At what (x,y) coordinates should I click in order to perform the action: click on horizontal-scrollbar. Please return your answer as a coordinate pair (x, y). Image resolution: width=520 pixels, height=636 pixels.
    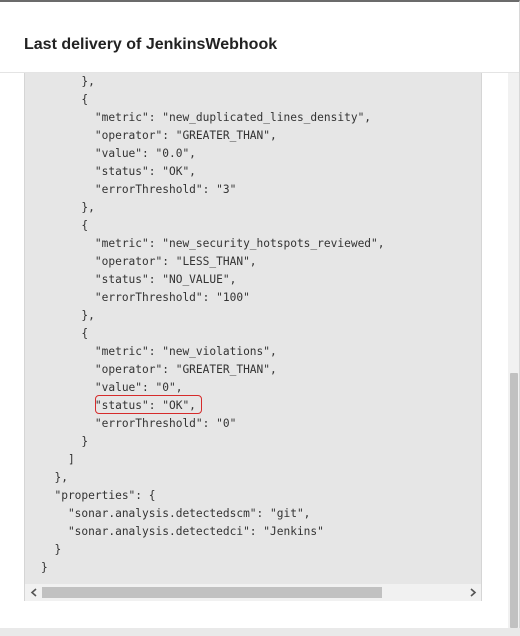
    Looking at the image, I should click on (253, 592).